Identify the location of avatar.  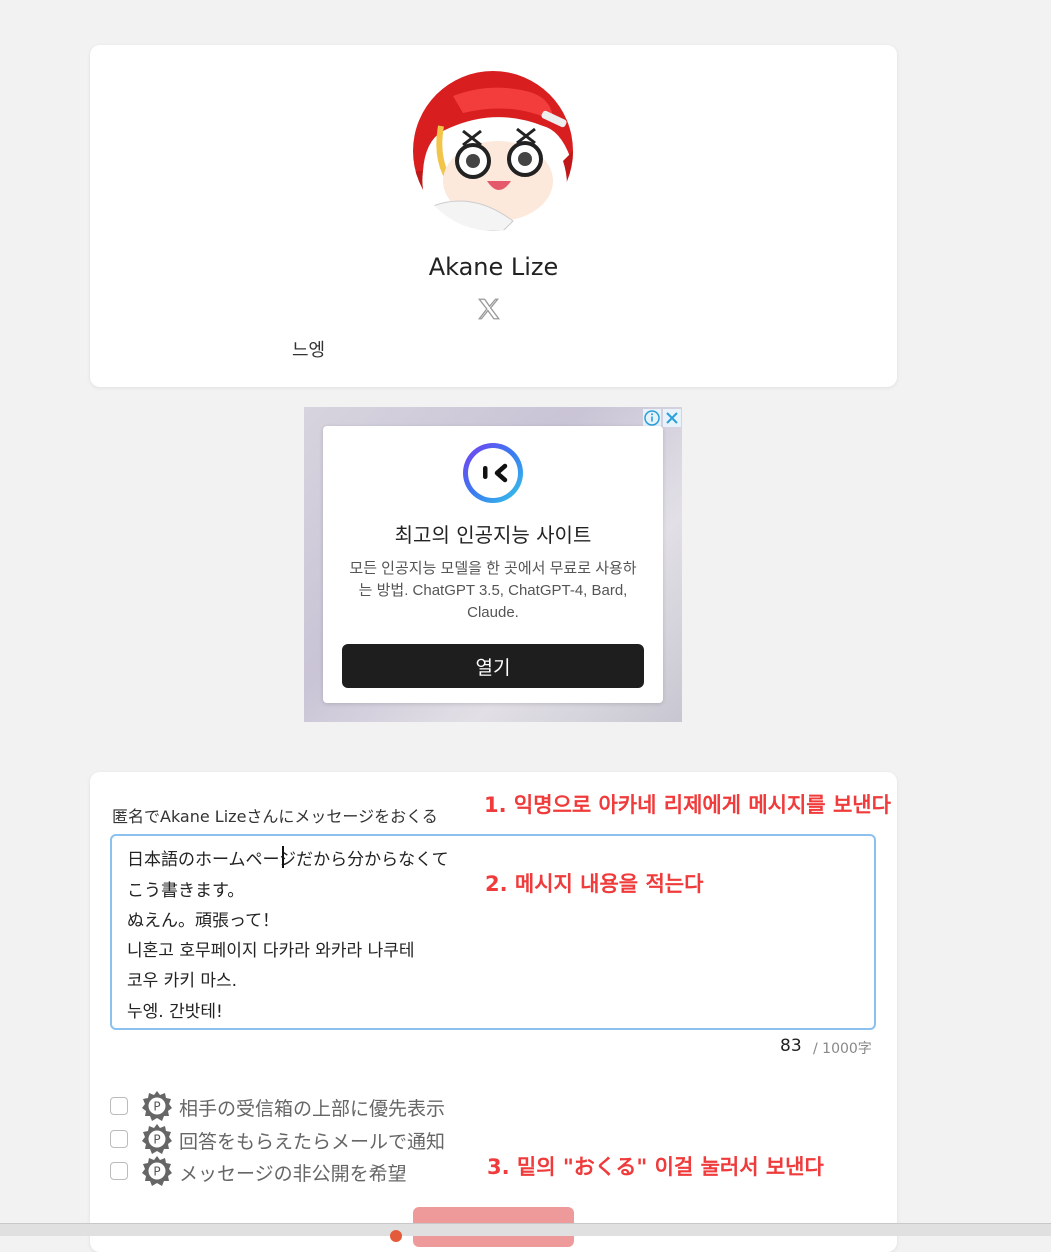
(493, 151).